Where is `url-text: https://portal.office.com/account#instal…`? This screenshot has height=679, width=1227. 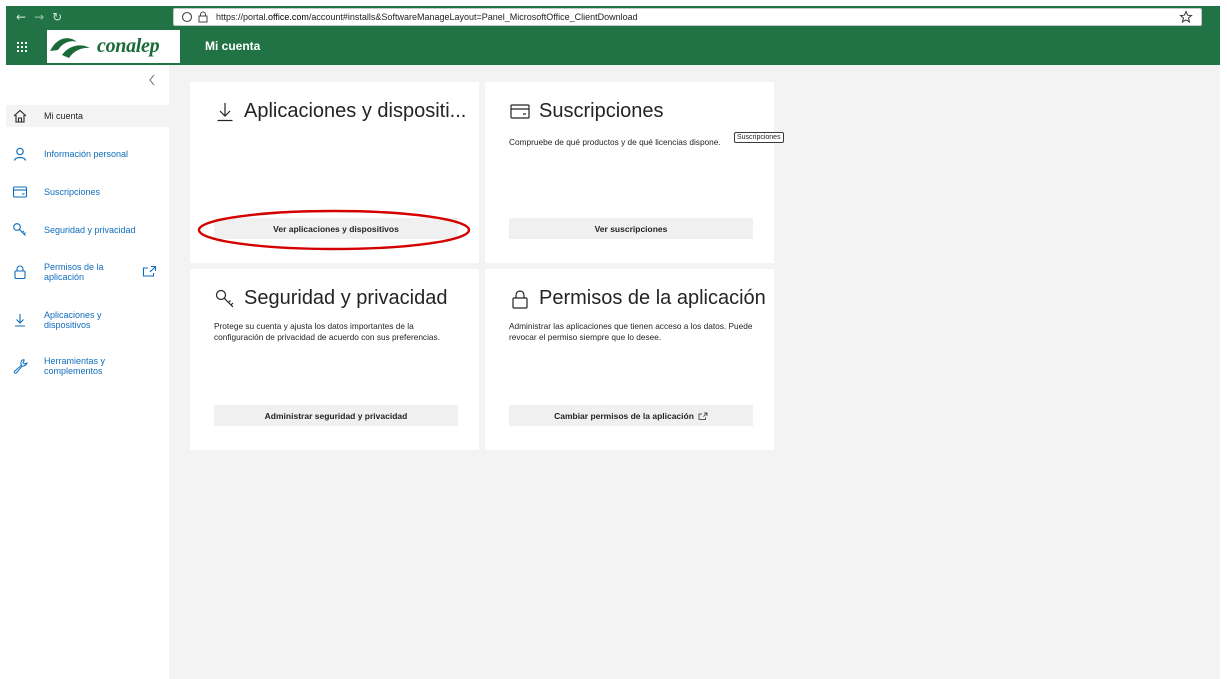
url-text: https://portal.office.com/account#instal… is located at coordinates (427, 17).